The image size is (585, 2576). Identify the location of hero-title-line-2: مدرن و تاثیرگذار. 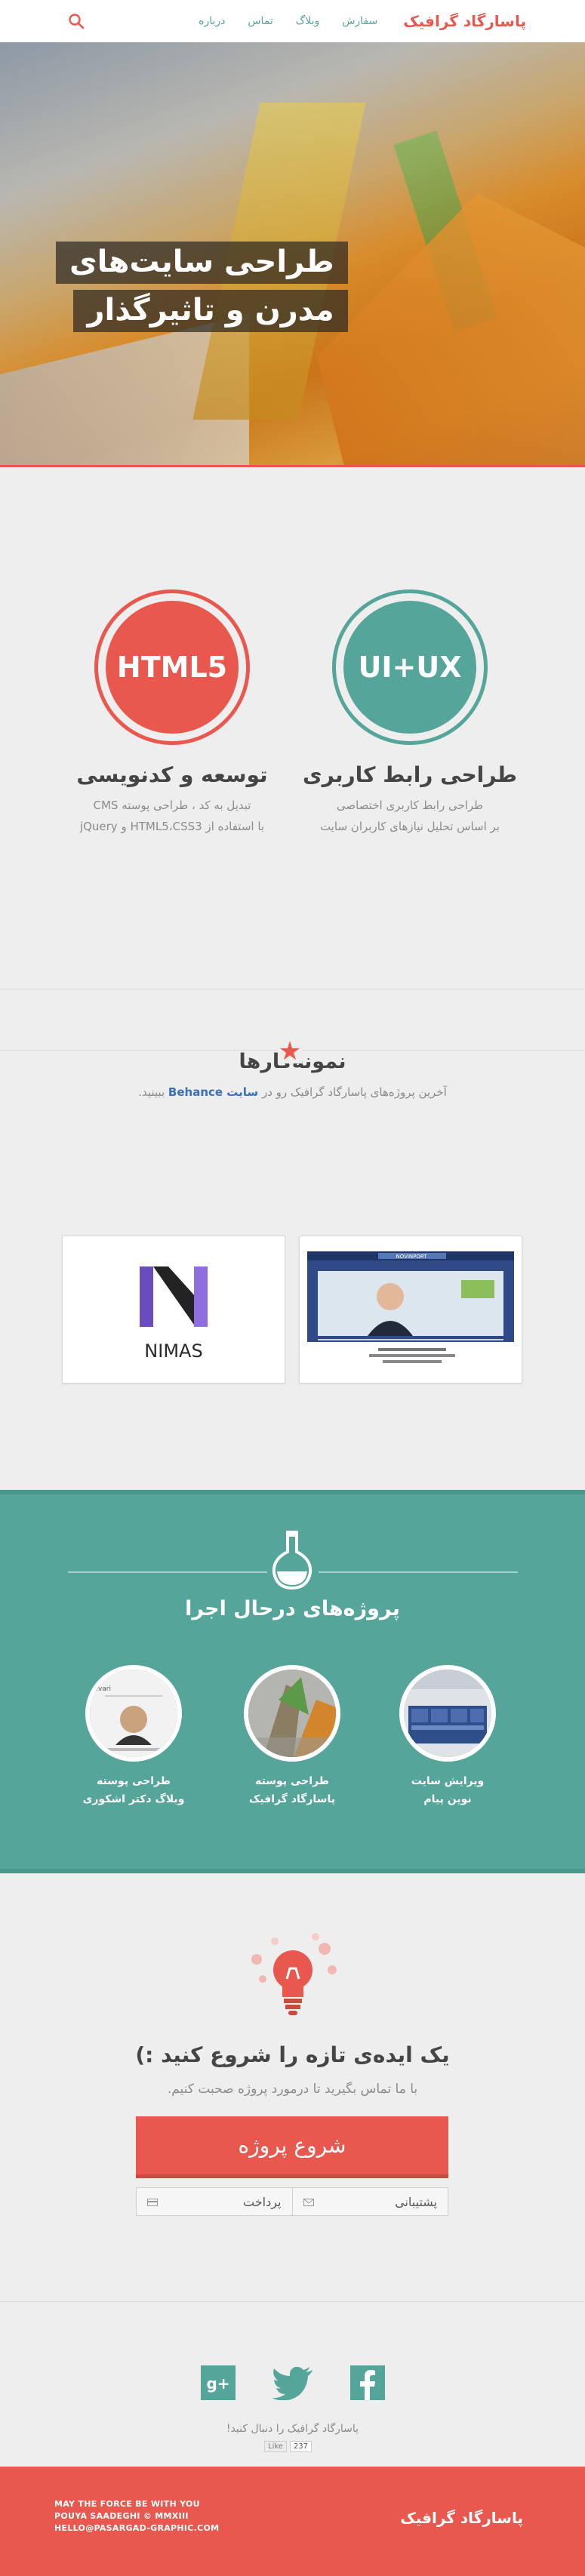
(210, 311).